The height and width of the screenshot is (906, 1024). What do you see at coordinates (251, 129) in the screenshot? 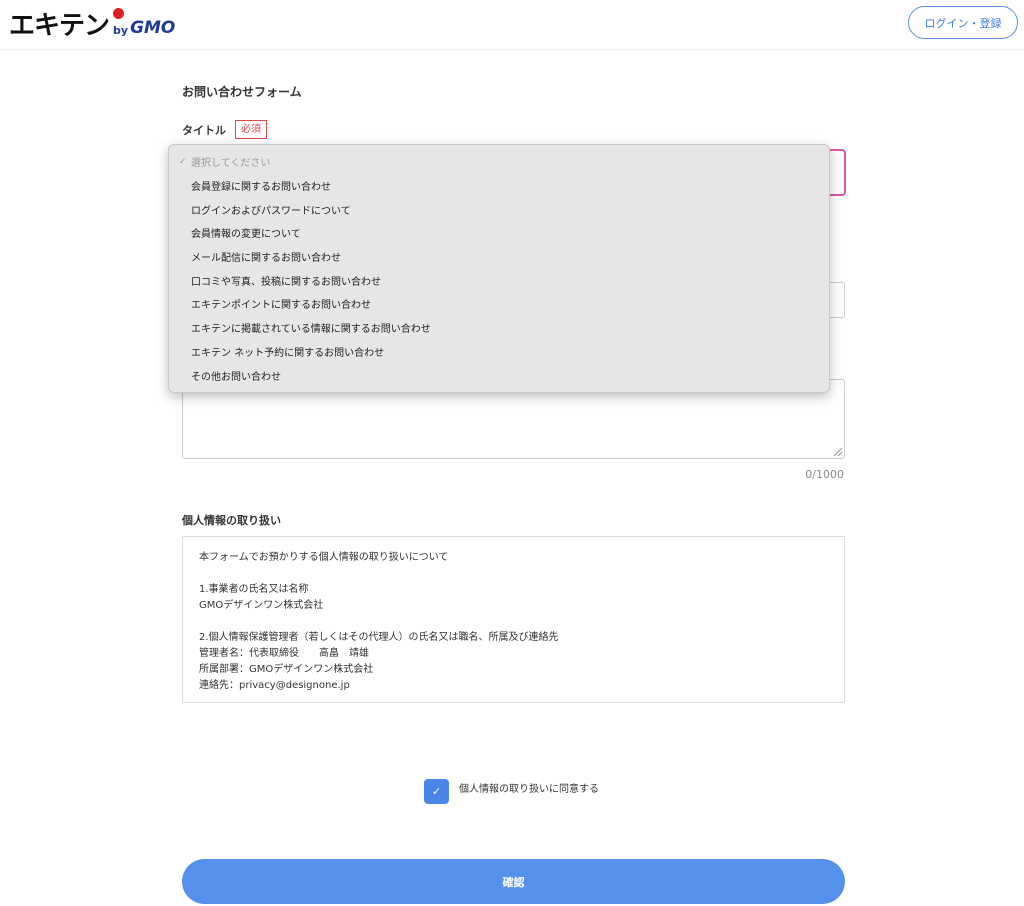
I see `required-badge: 必須` at bounding box center [251, 129].